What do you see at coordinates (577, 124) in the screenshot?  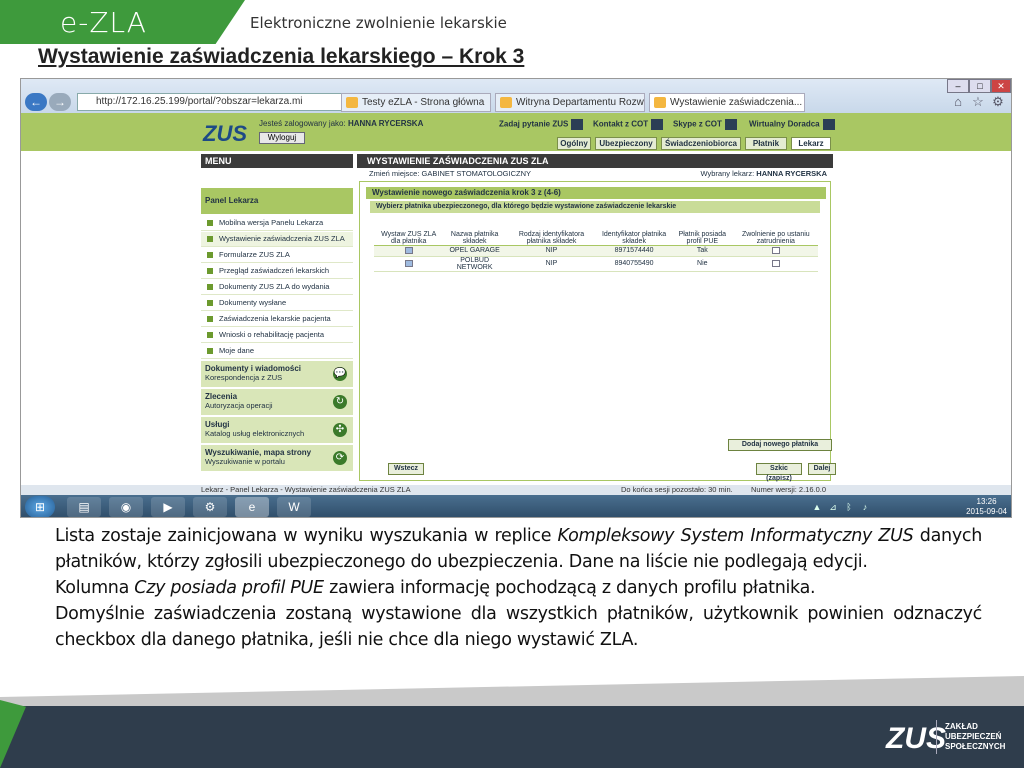 I see `question-icon` at bounding box center [577, 124].